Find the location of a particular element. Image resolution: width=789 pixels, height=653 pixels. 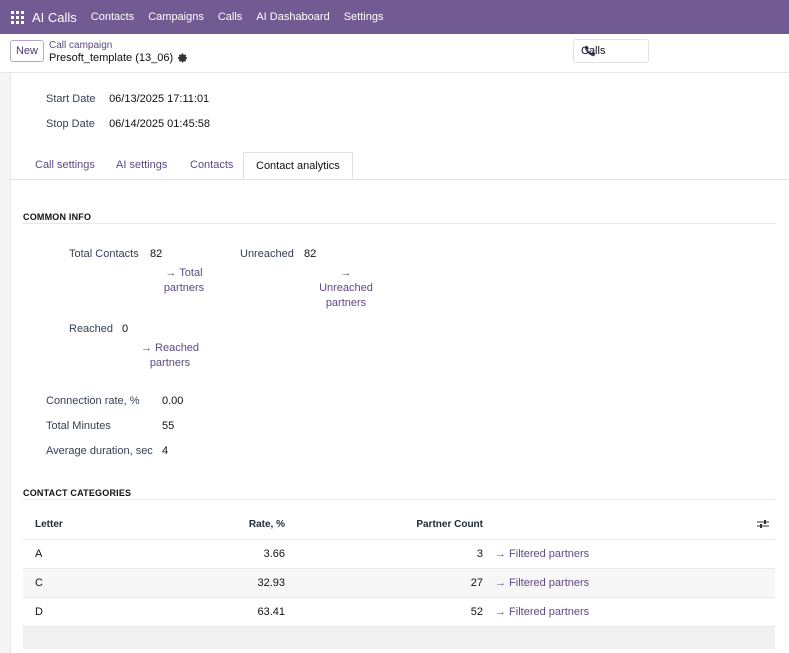

tab-call-settings: Call settings is located at coordinates (65, 165).